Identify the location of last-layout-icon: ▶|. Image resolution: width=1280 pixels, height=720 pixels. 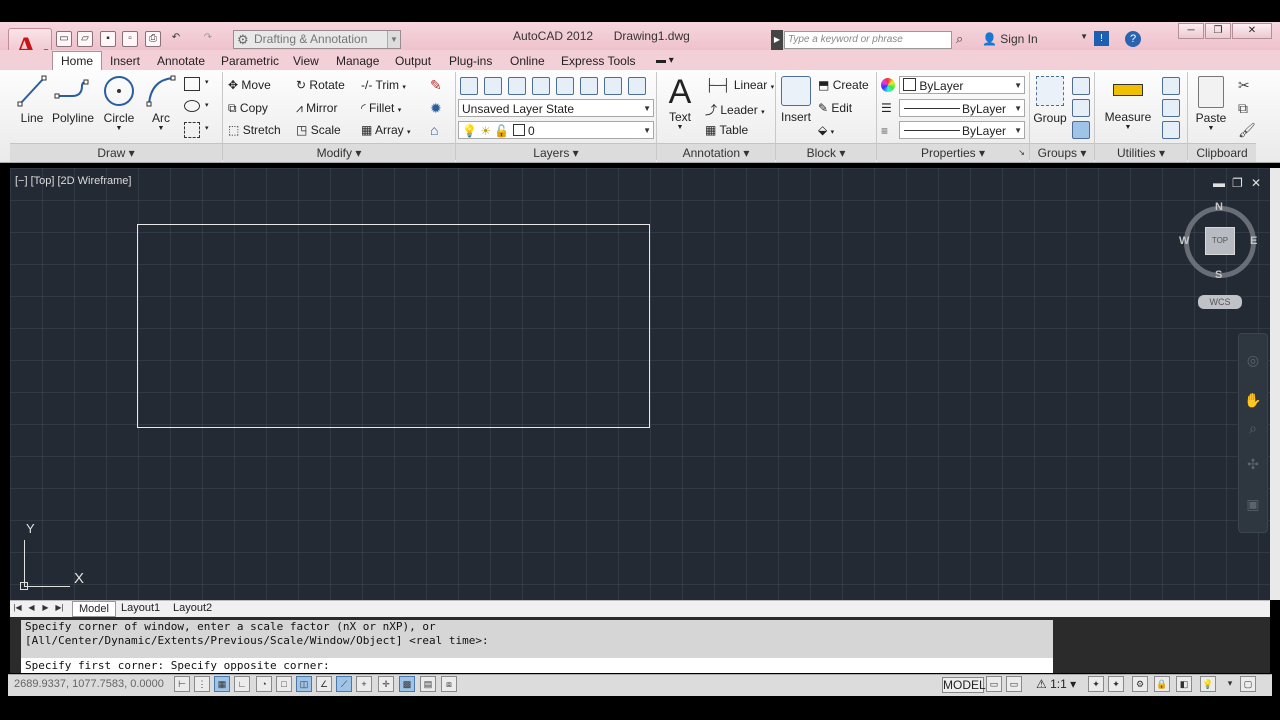
(59, 607).